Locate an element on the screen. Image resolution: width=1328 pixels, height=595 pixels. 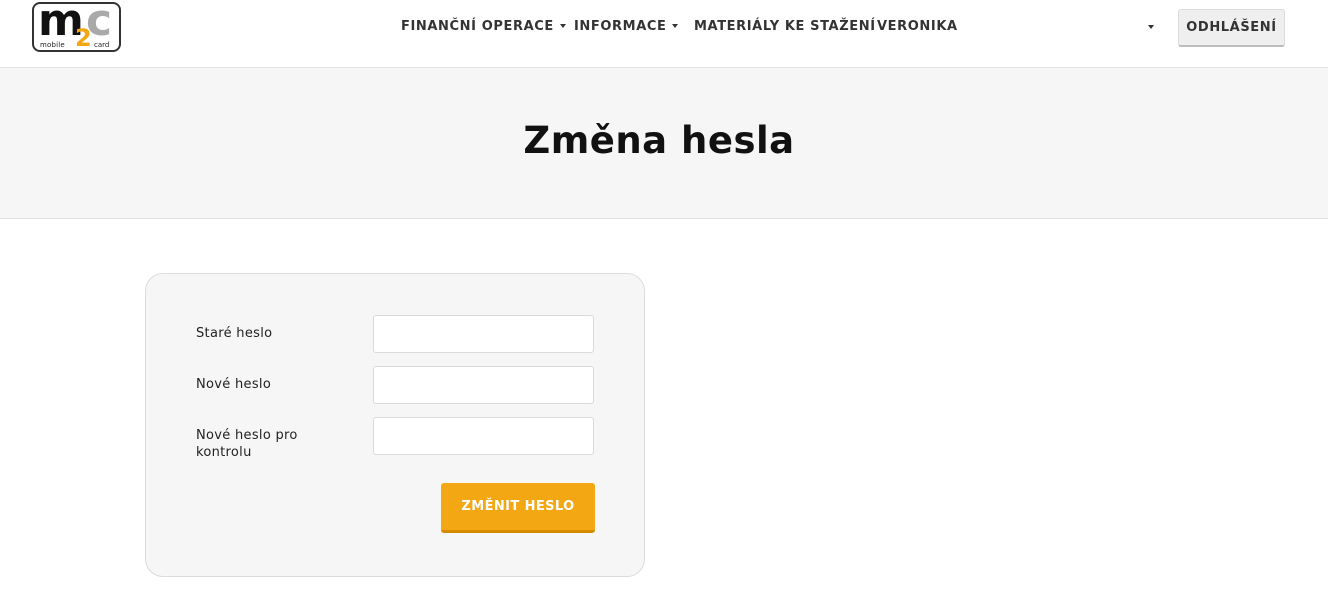
logo-subtitle-card: card is located at coordinates (102, 45).